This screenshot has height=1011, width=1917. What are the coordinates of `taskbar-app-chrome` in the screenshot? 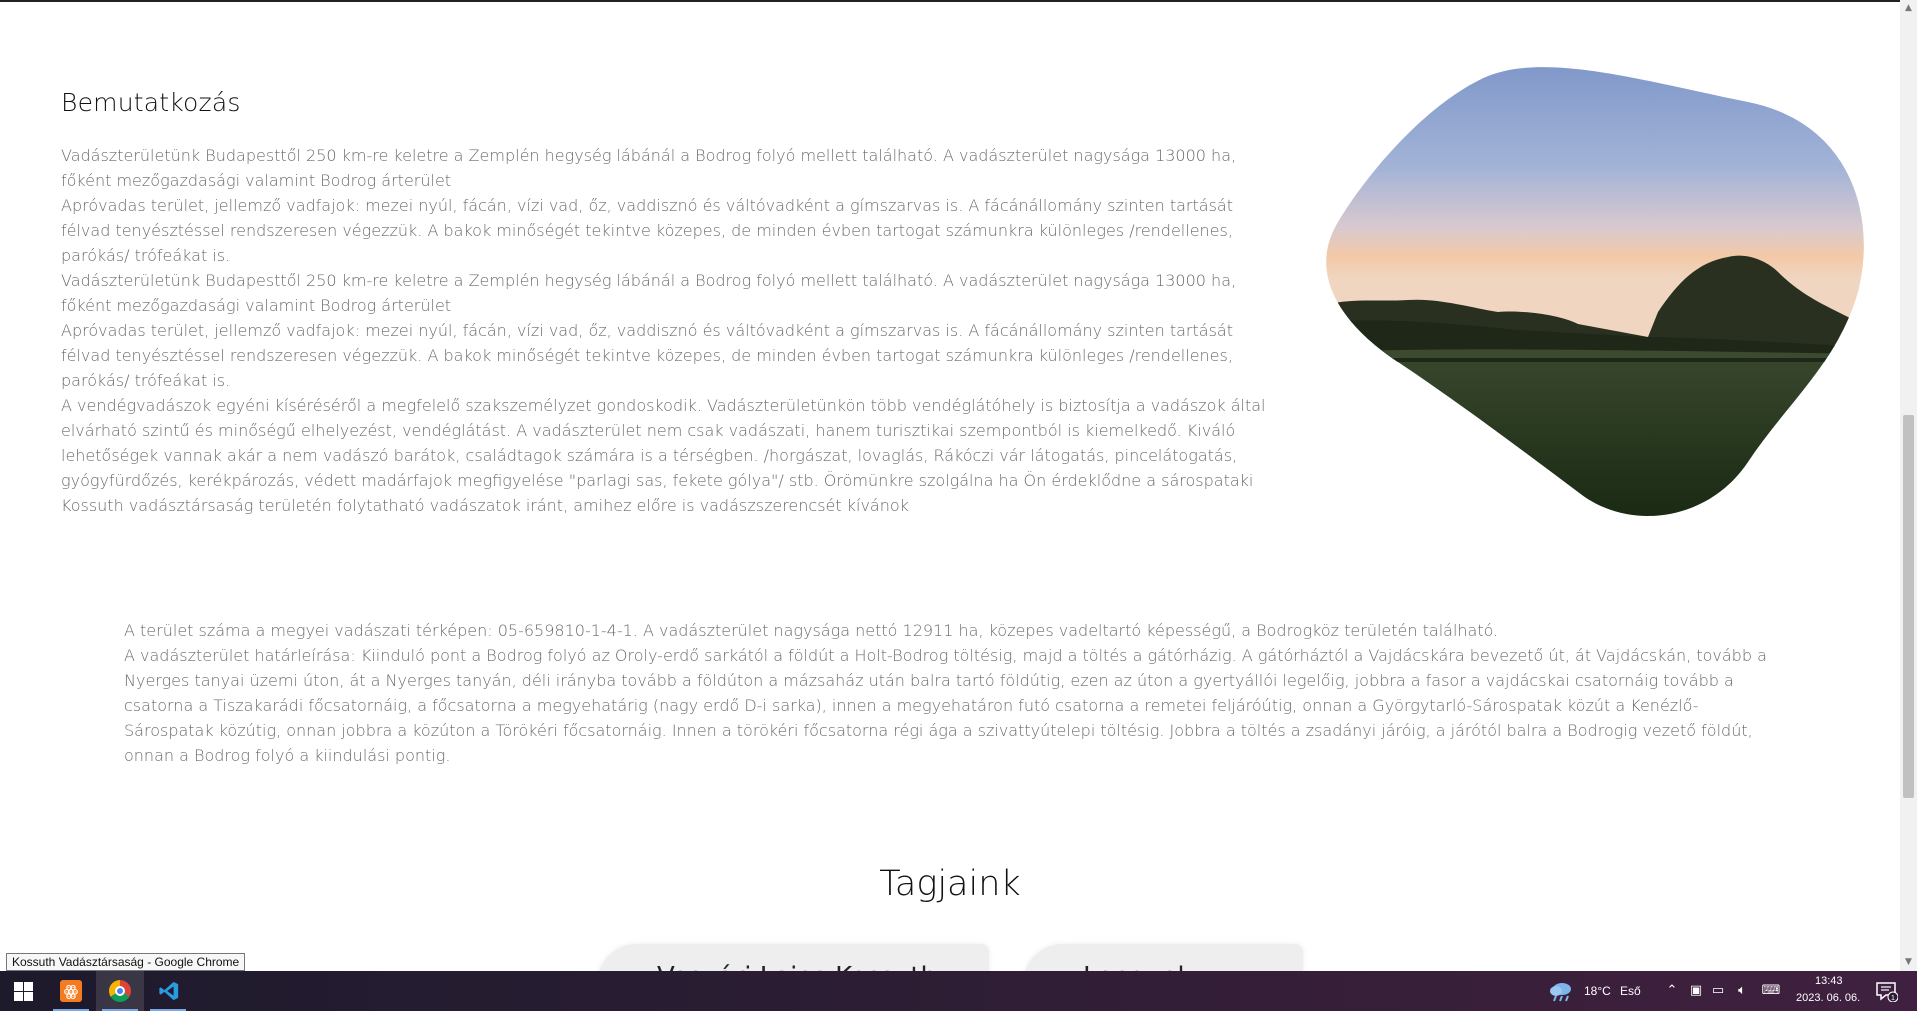 It's located at (120, 991).